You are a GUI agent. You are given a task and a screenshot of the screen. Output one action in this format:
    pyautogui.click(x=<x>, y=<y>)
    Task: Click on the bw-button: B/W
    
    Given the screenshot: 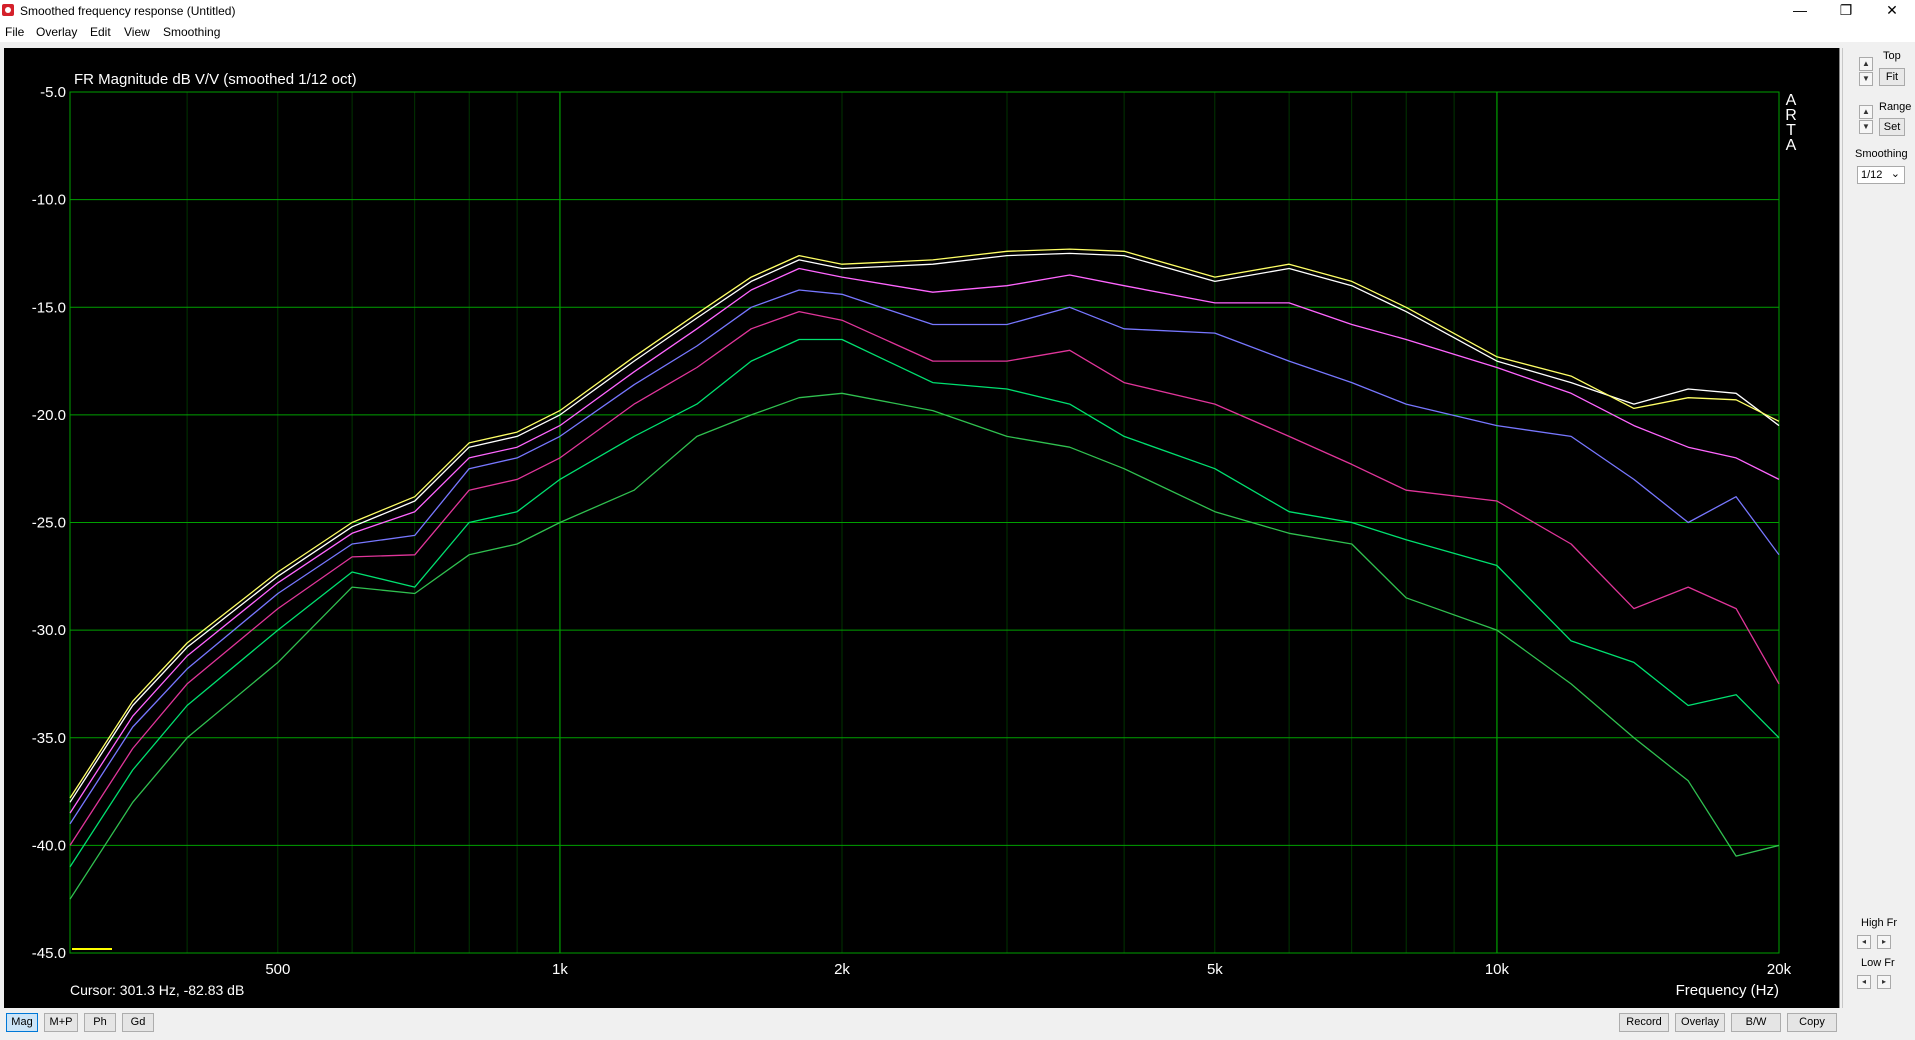 What is the action you would take?
    pyautogui.click(x=1756, y=1022)
    